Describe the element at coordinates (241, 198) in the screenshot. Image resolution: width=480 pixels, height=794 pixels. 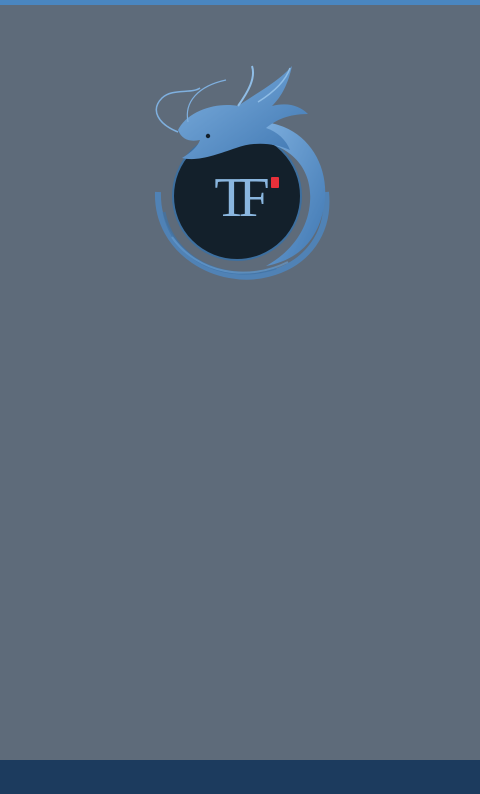
I see `logo-monogram: TF` at that location.